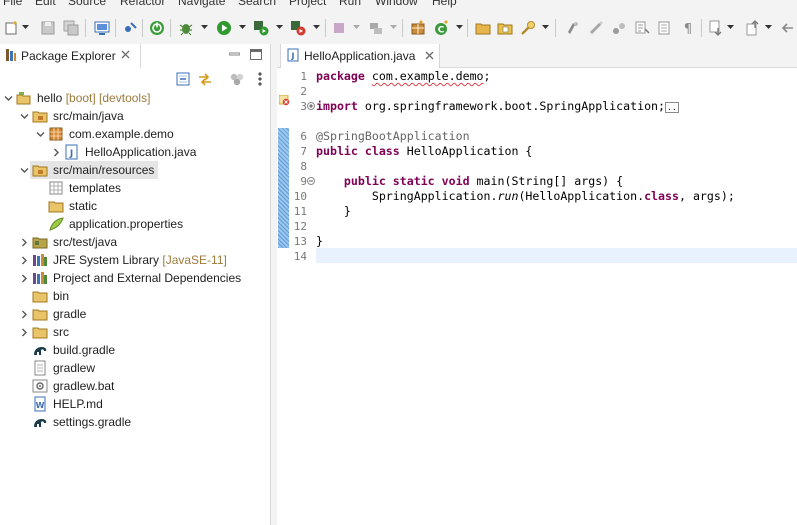 Image resolution: width=797 pixels, height=525 pixels. What do you see at coordinates (135, 422) in the screenshot?
I see `tree-item-settings-gradle: settings.gradle` at bounding box center [135, 422].